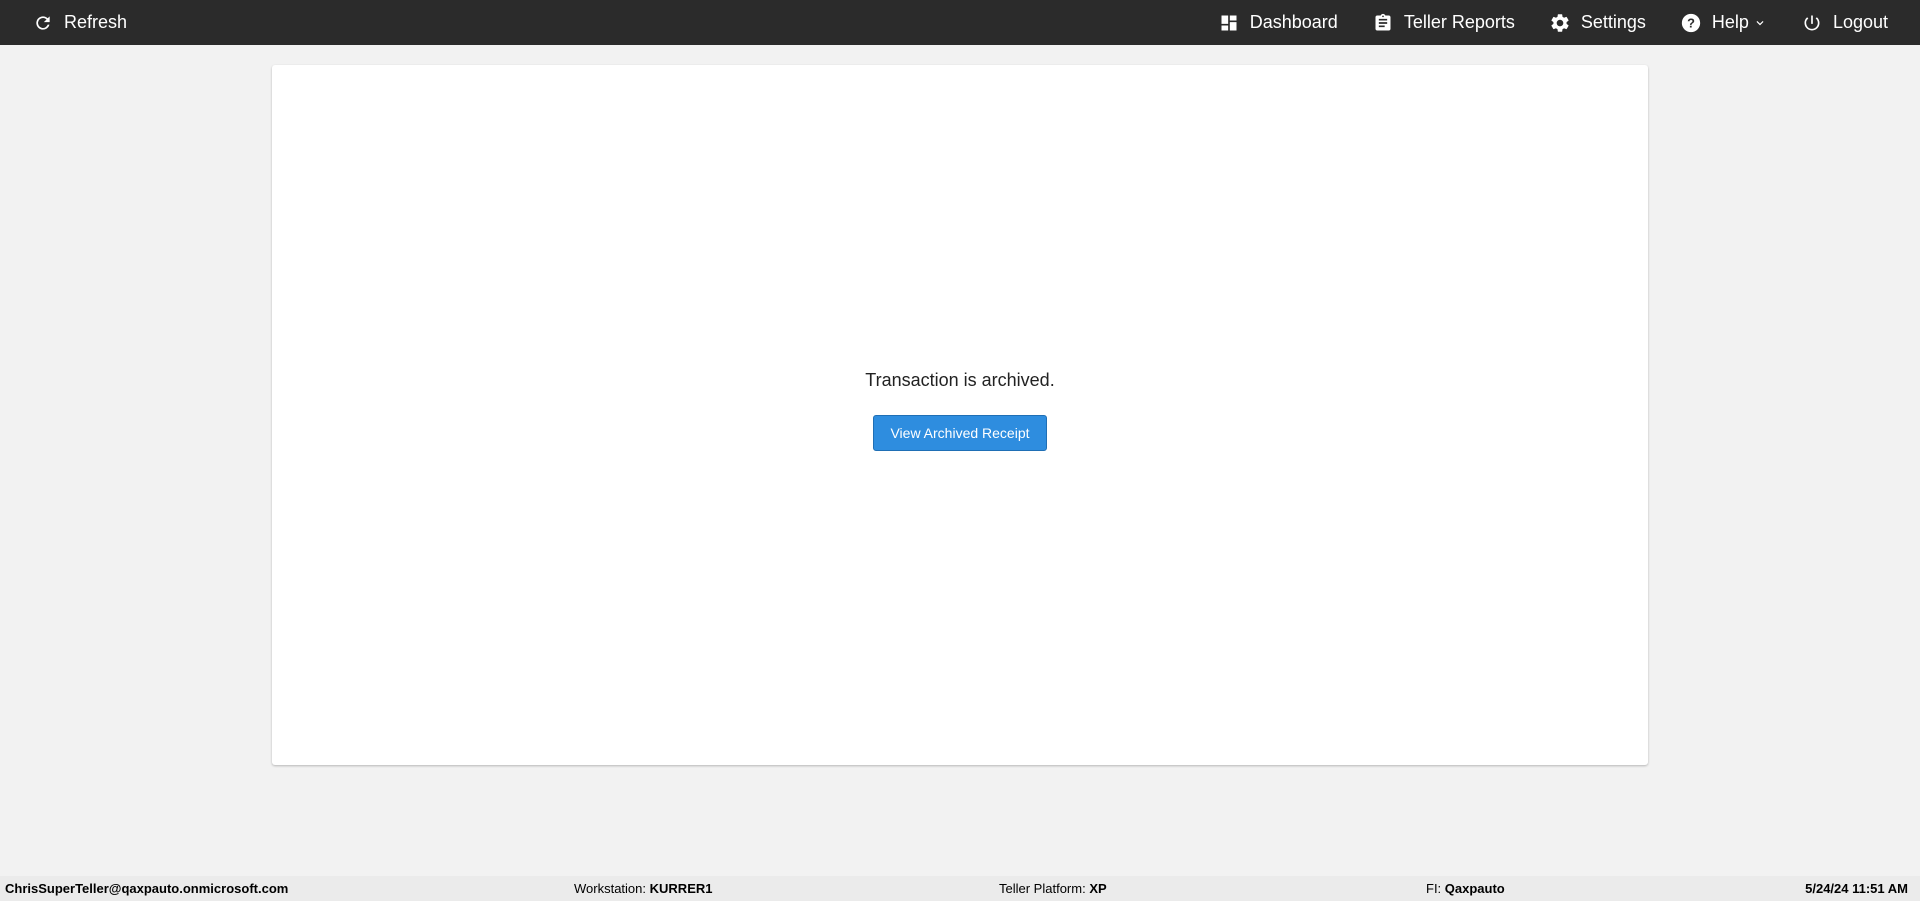  What do you see at coordinates (1613, 22) in the screenshot?
I see `nav-settings-label: Settings` at bounding box center [1613, 22].